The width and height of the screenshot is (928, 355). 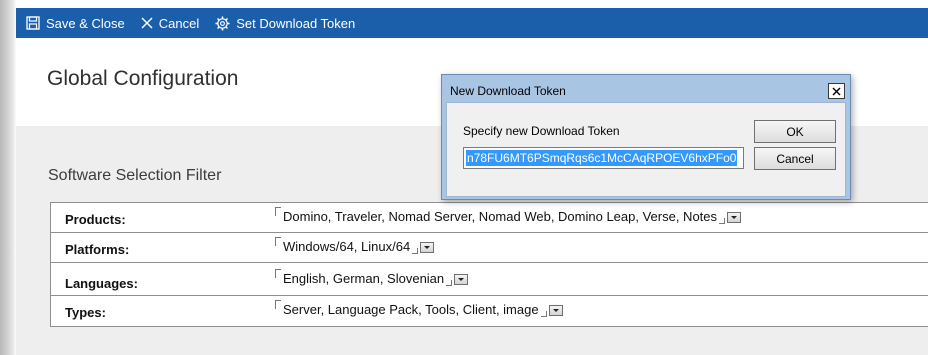 I want to click on filter-row-platforms: Platforms: Windows/64, Linux/64, so click(x=489, y=248).